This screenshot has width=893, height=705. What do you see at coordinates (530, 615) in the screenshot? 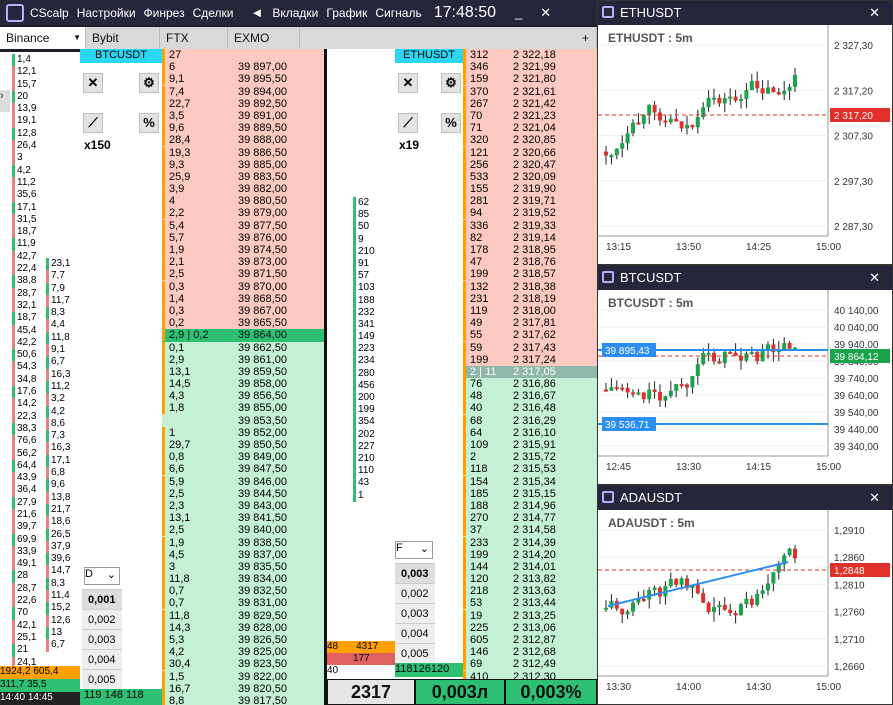
I see `order-book-row: 19 2 313,25` at bounding box center [530, 615].